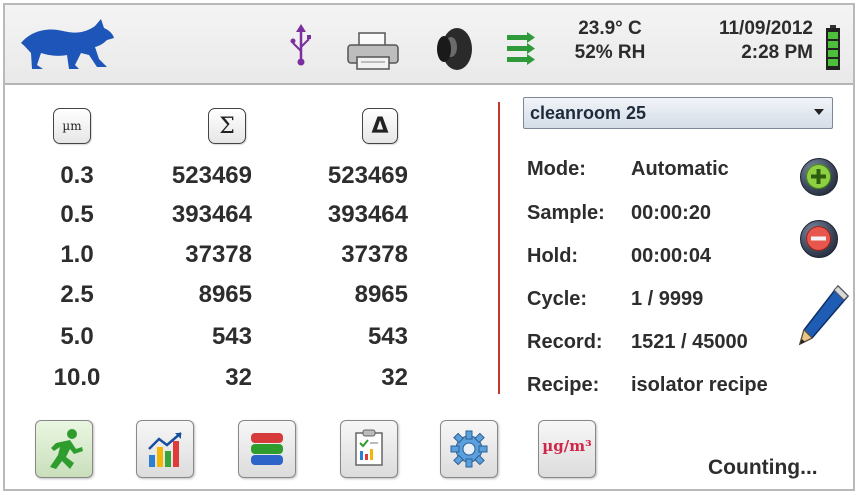 Image resolution: width=860 pixels, height=495 pixels. I want to click on usb-icon, so click(300, 45).